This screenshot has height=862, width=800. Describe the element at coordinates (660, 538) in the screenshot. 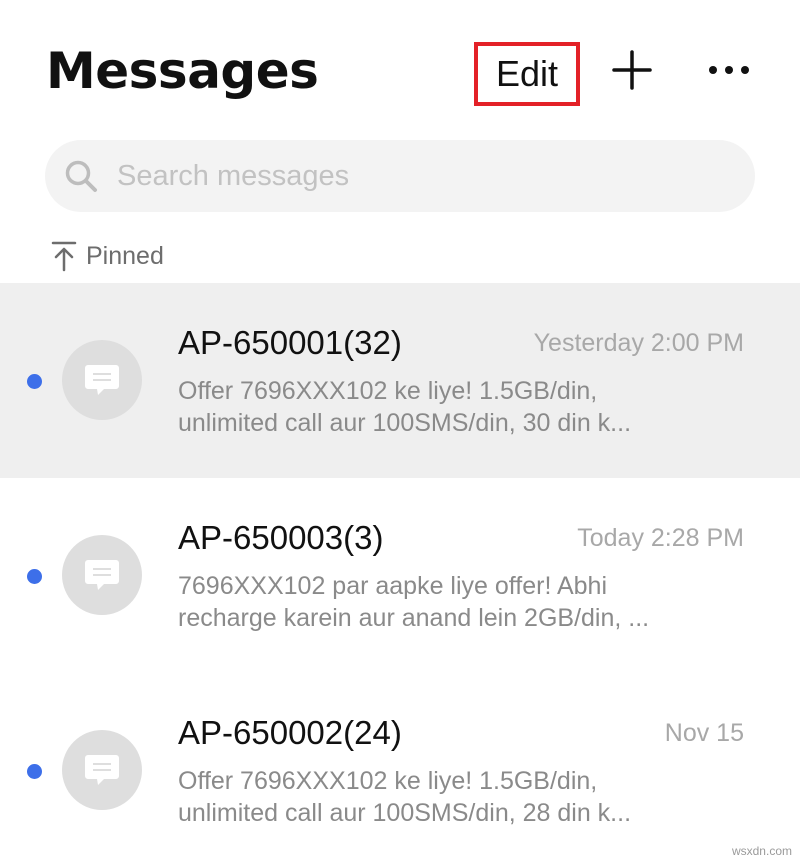

I see `message-time: Today 2:28 PM` at that location.